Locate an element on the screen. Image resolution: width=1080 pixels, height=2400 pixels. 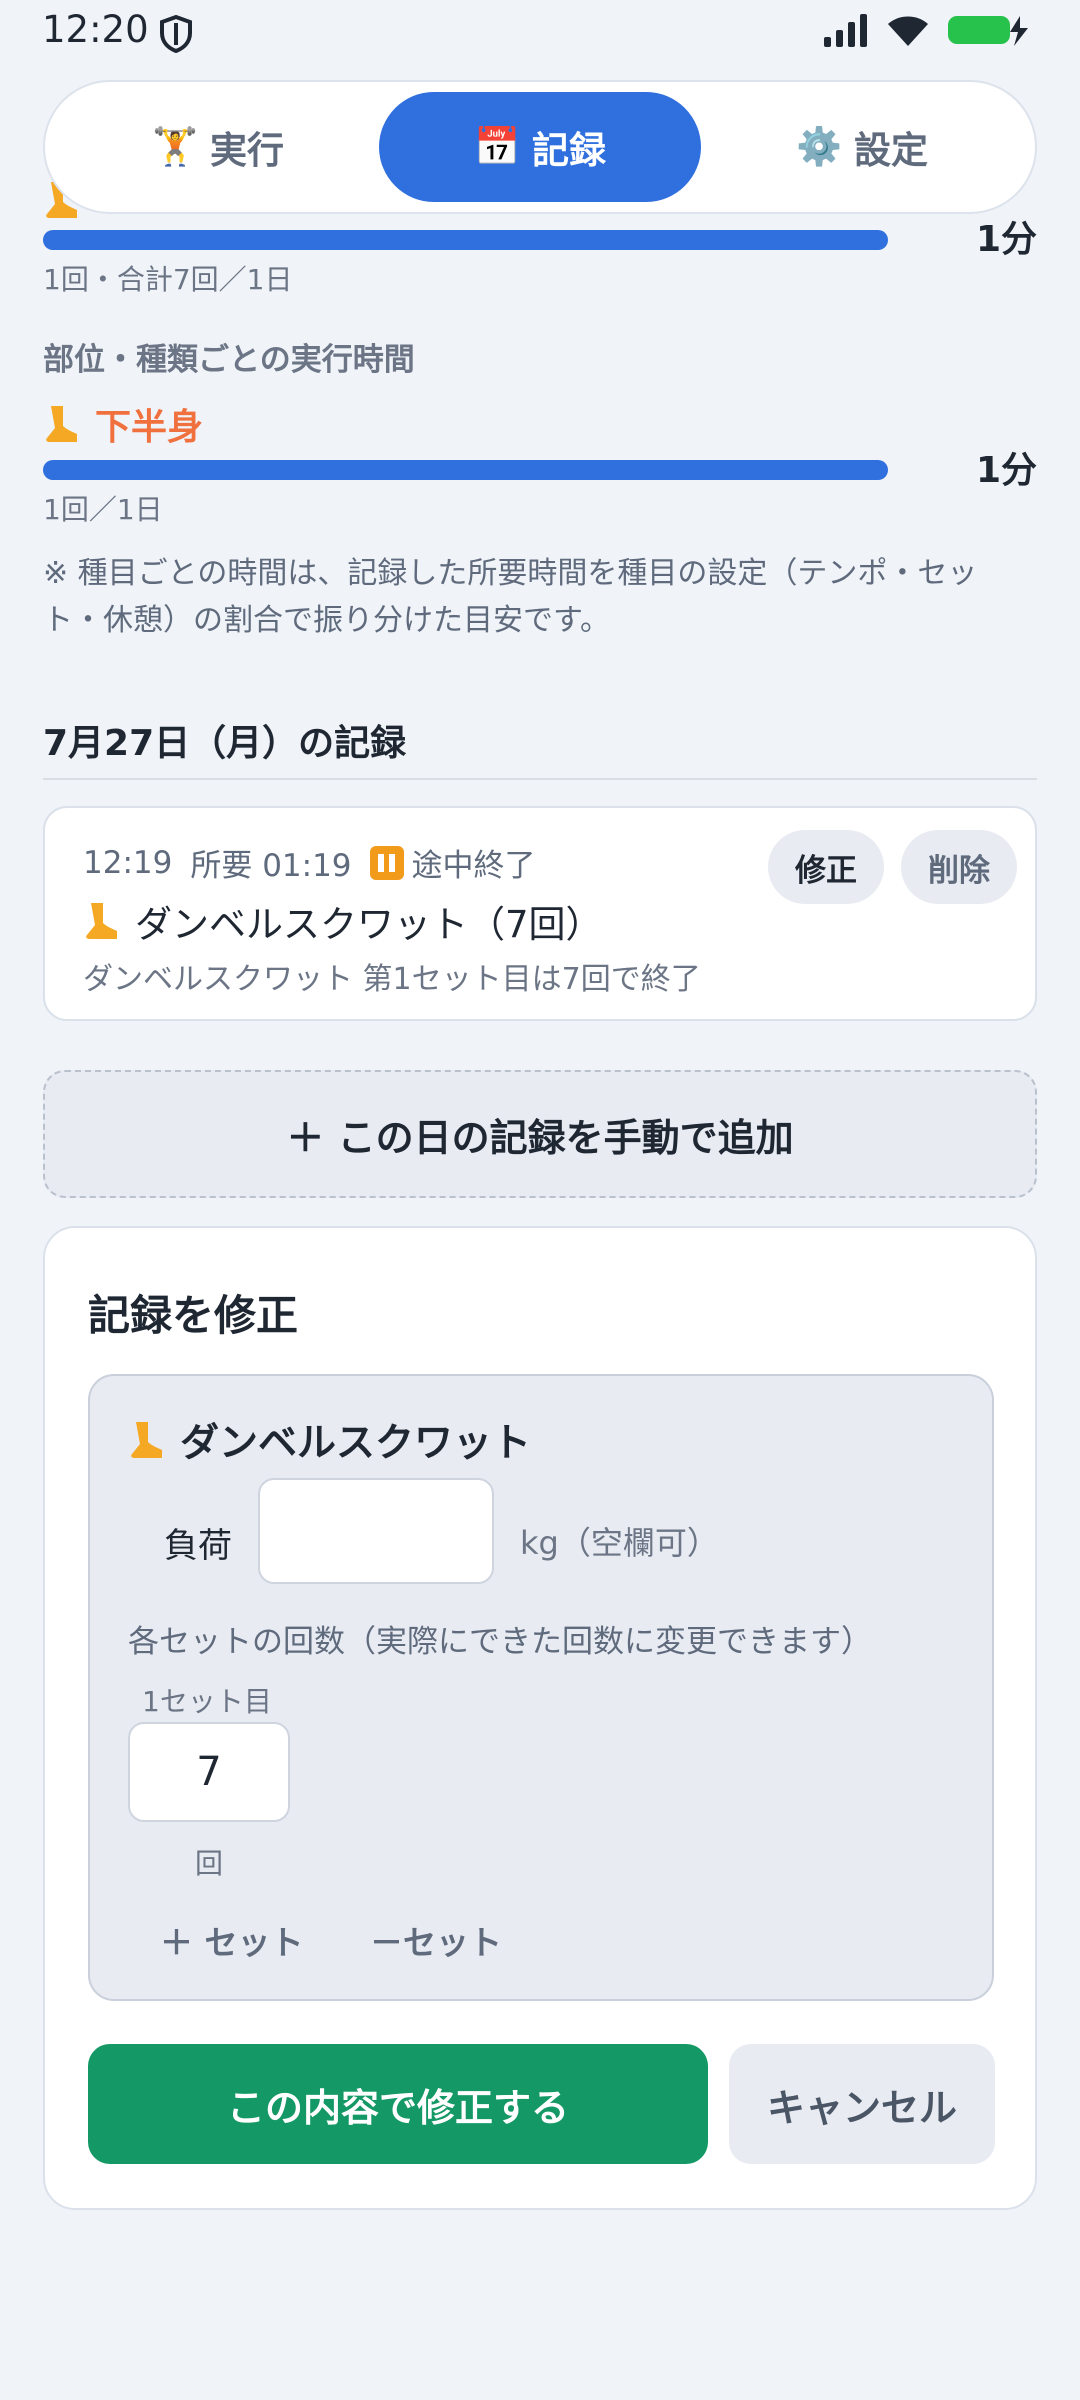
category-name: 下半身 is located at coordinates (149, 427).